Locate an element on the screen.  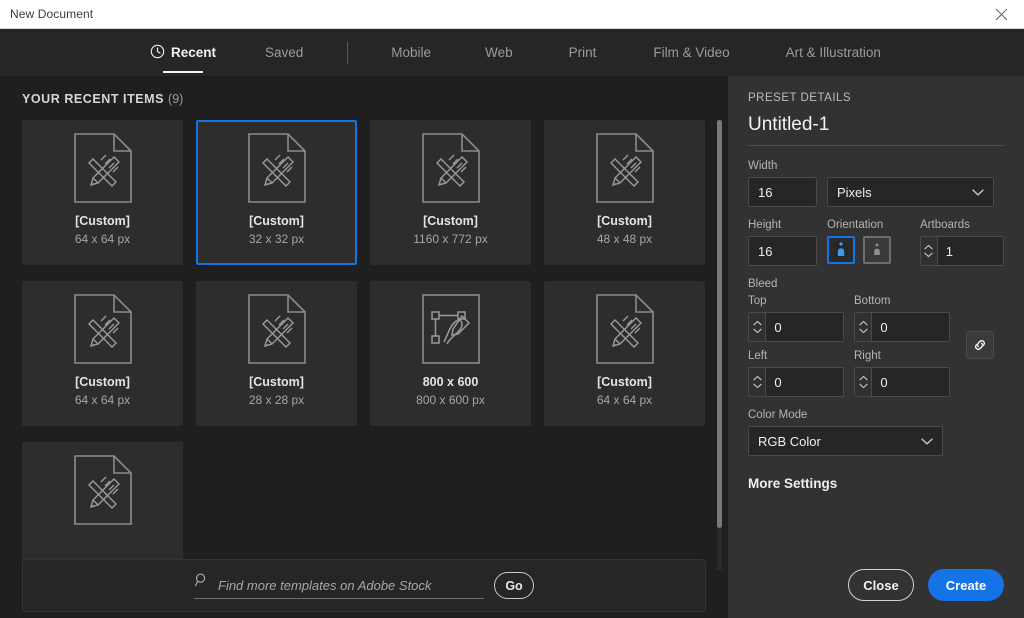
bleed-label: Bleed is located at coordinates (763, 284).